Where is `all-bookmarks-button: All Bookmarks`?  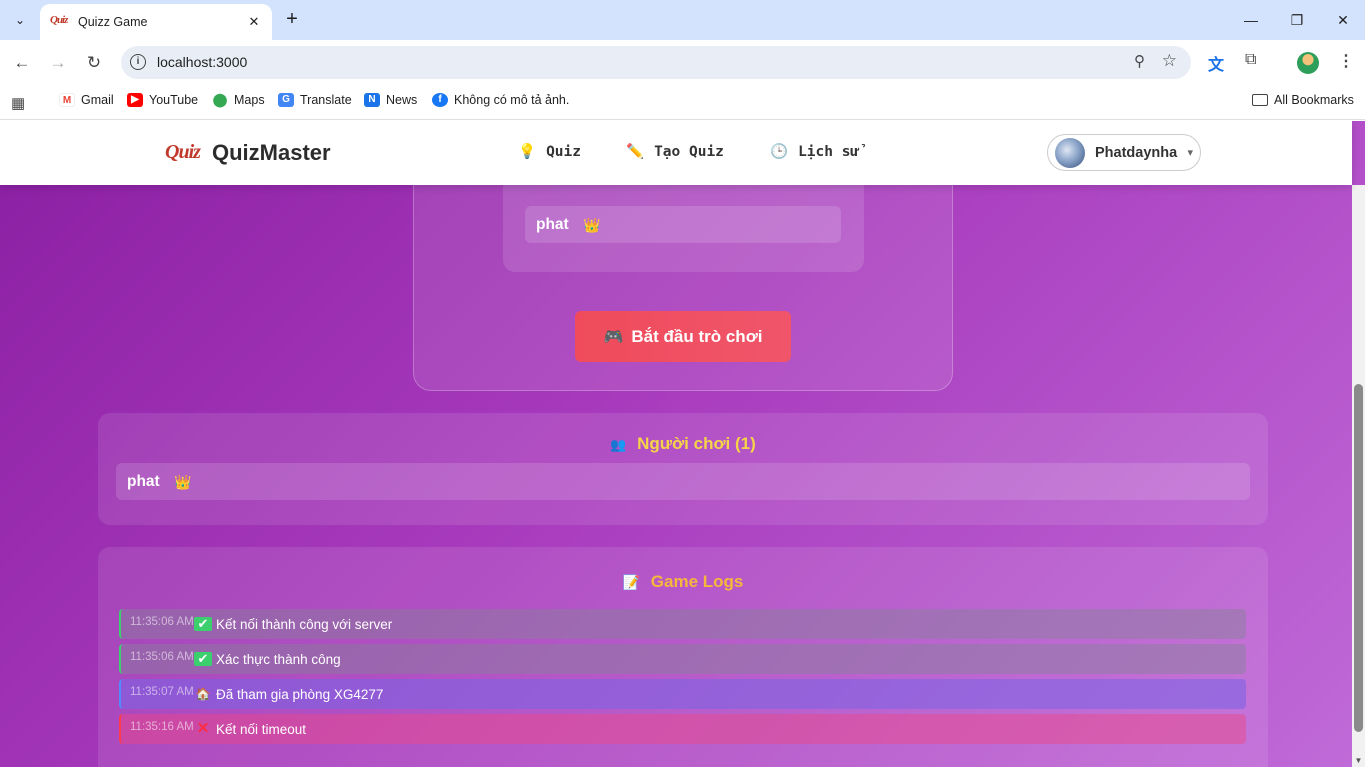
all-bookmarks-button: All Bookmarks is located at coordinates (1303, 100).